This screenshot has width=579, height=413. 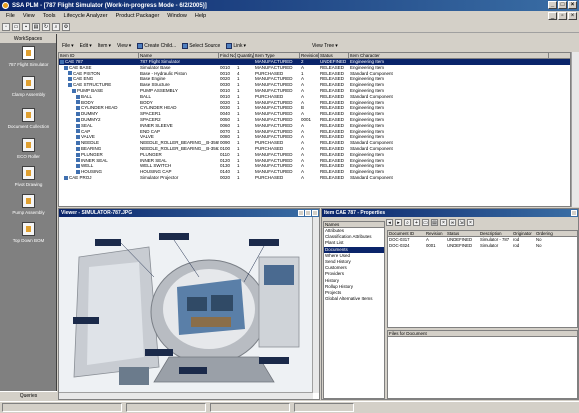 I want to click on delete-icon: ×, so click(x=443, y=222).